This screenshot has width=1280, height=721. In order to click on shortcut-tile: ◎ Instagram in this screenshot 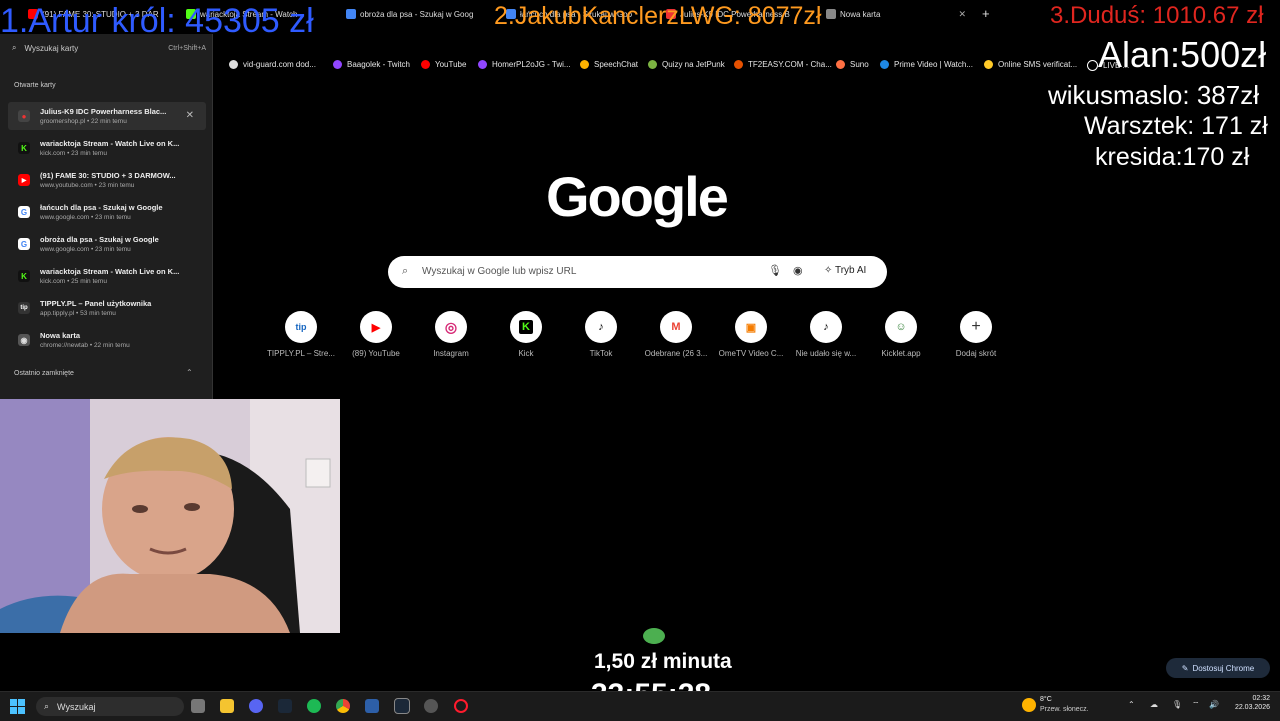, I will do `click(451, 334)`.